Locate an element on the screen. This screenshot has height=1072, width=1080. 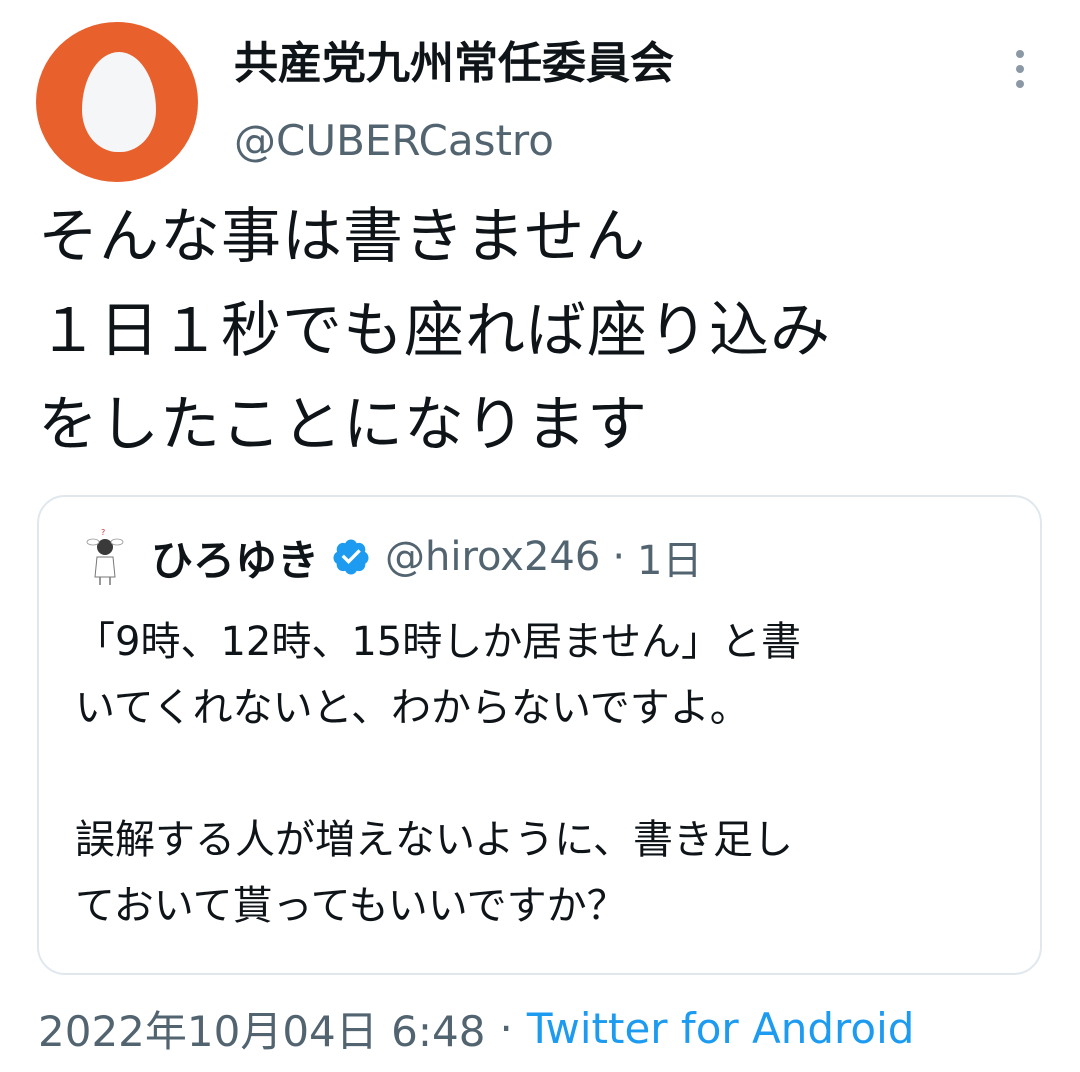
tweet-timestamp: 2022年10月04日 6:48 is located at coordinates (261, 1028).